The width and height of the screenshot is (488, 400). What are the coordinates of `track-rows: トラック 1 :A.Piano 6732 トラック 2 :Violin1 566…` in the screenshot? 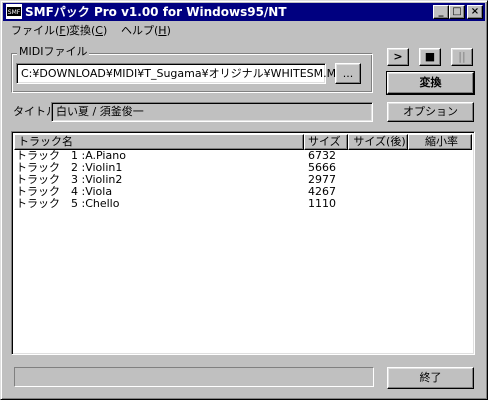 It's located at (243, 180).